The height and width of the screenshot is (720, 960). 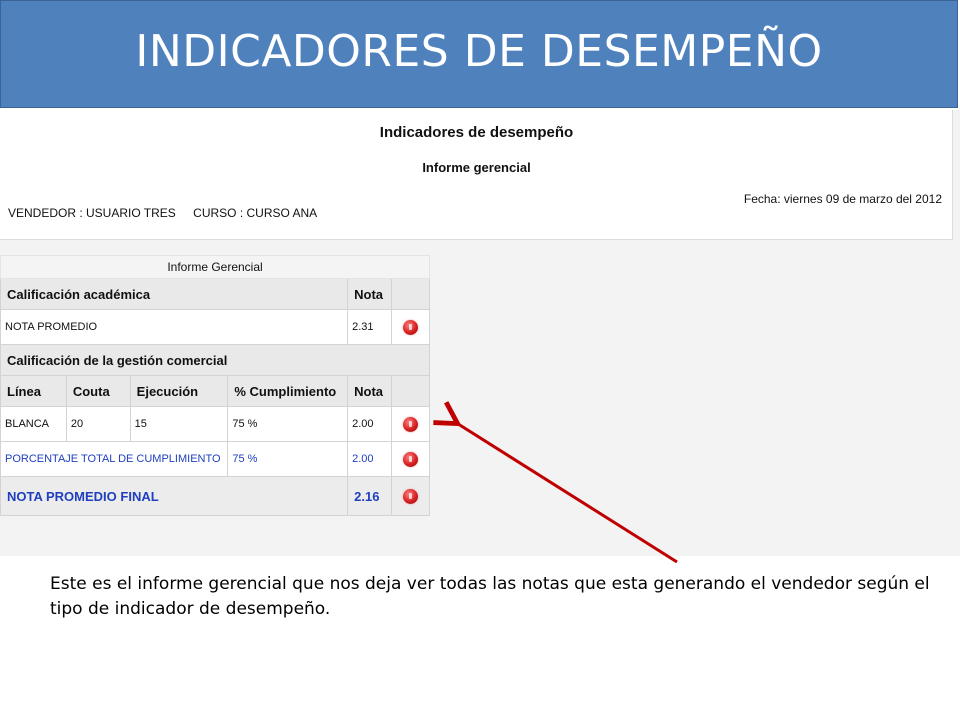 What do you see at coordinates (566, 493) in the screenshot?
I see `arrow-line` at bounding box center [566, 493].